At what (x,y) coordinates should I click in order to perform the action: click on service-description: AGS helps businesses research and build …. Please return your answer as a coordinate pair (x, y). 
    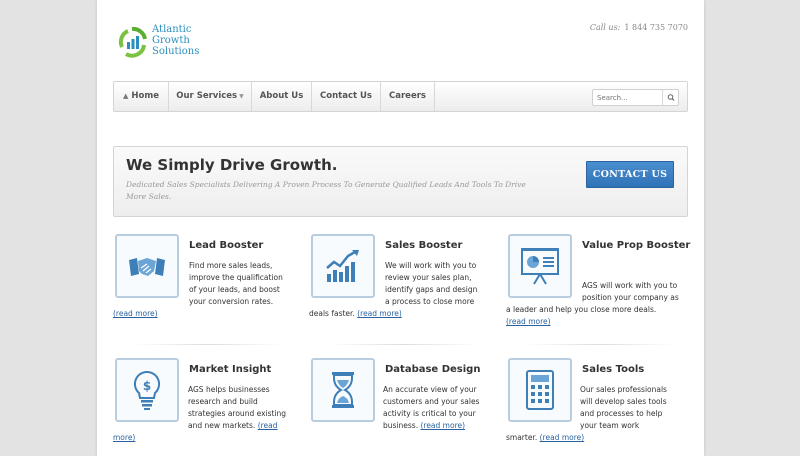
    Looking at the image, I should click on (199, 414).